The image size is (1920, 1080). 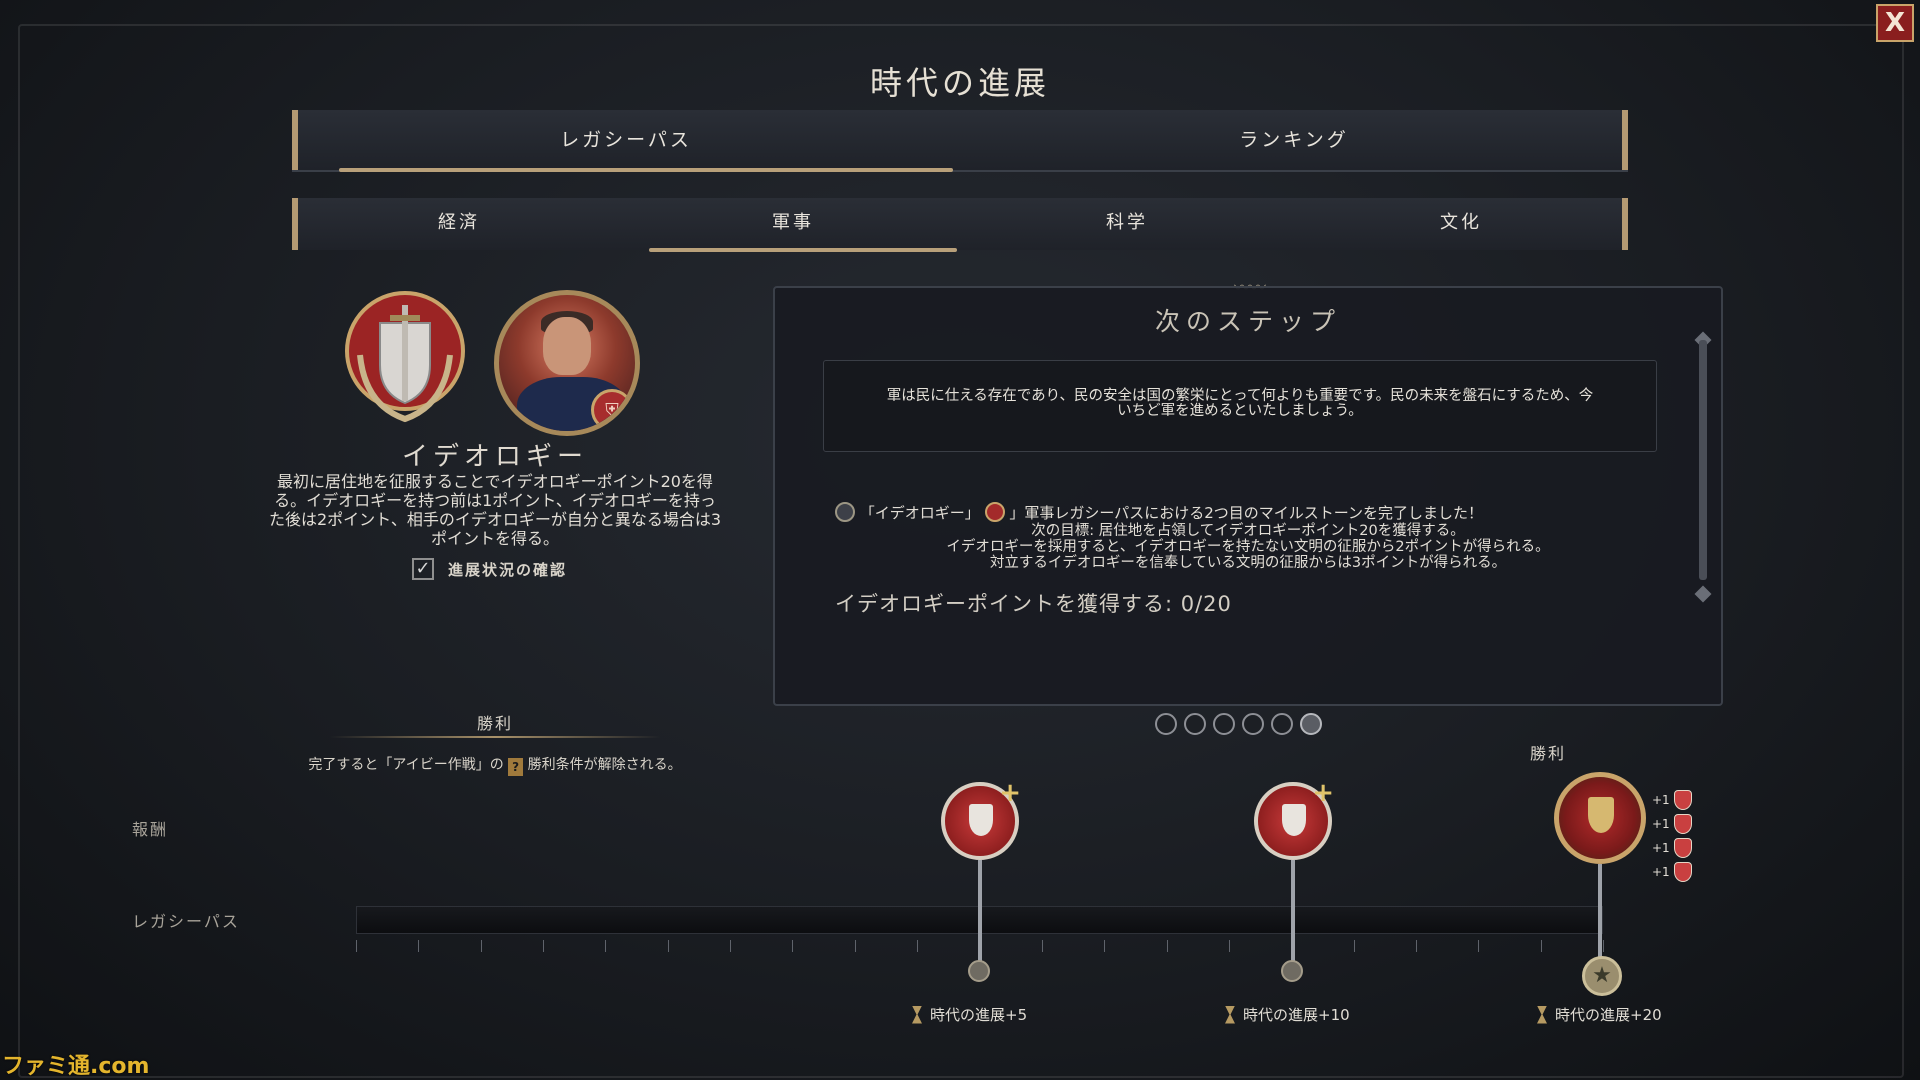 I want to click on milestone-suffix: 」軍事レガシーパスにおける2つ目のマイルストーンを完了しました！, so click(x=1246, y=513).